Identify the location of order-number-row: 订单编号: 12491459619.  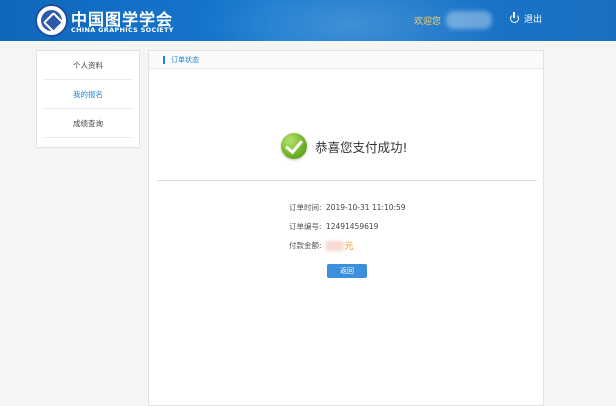
(333, 226).